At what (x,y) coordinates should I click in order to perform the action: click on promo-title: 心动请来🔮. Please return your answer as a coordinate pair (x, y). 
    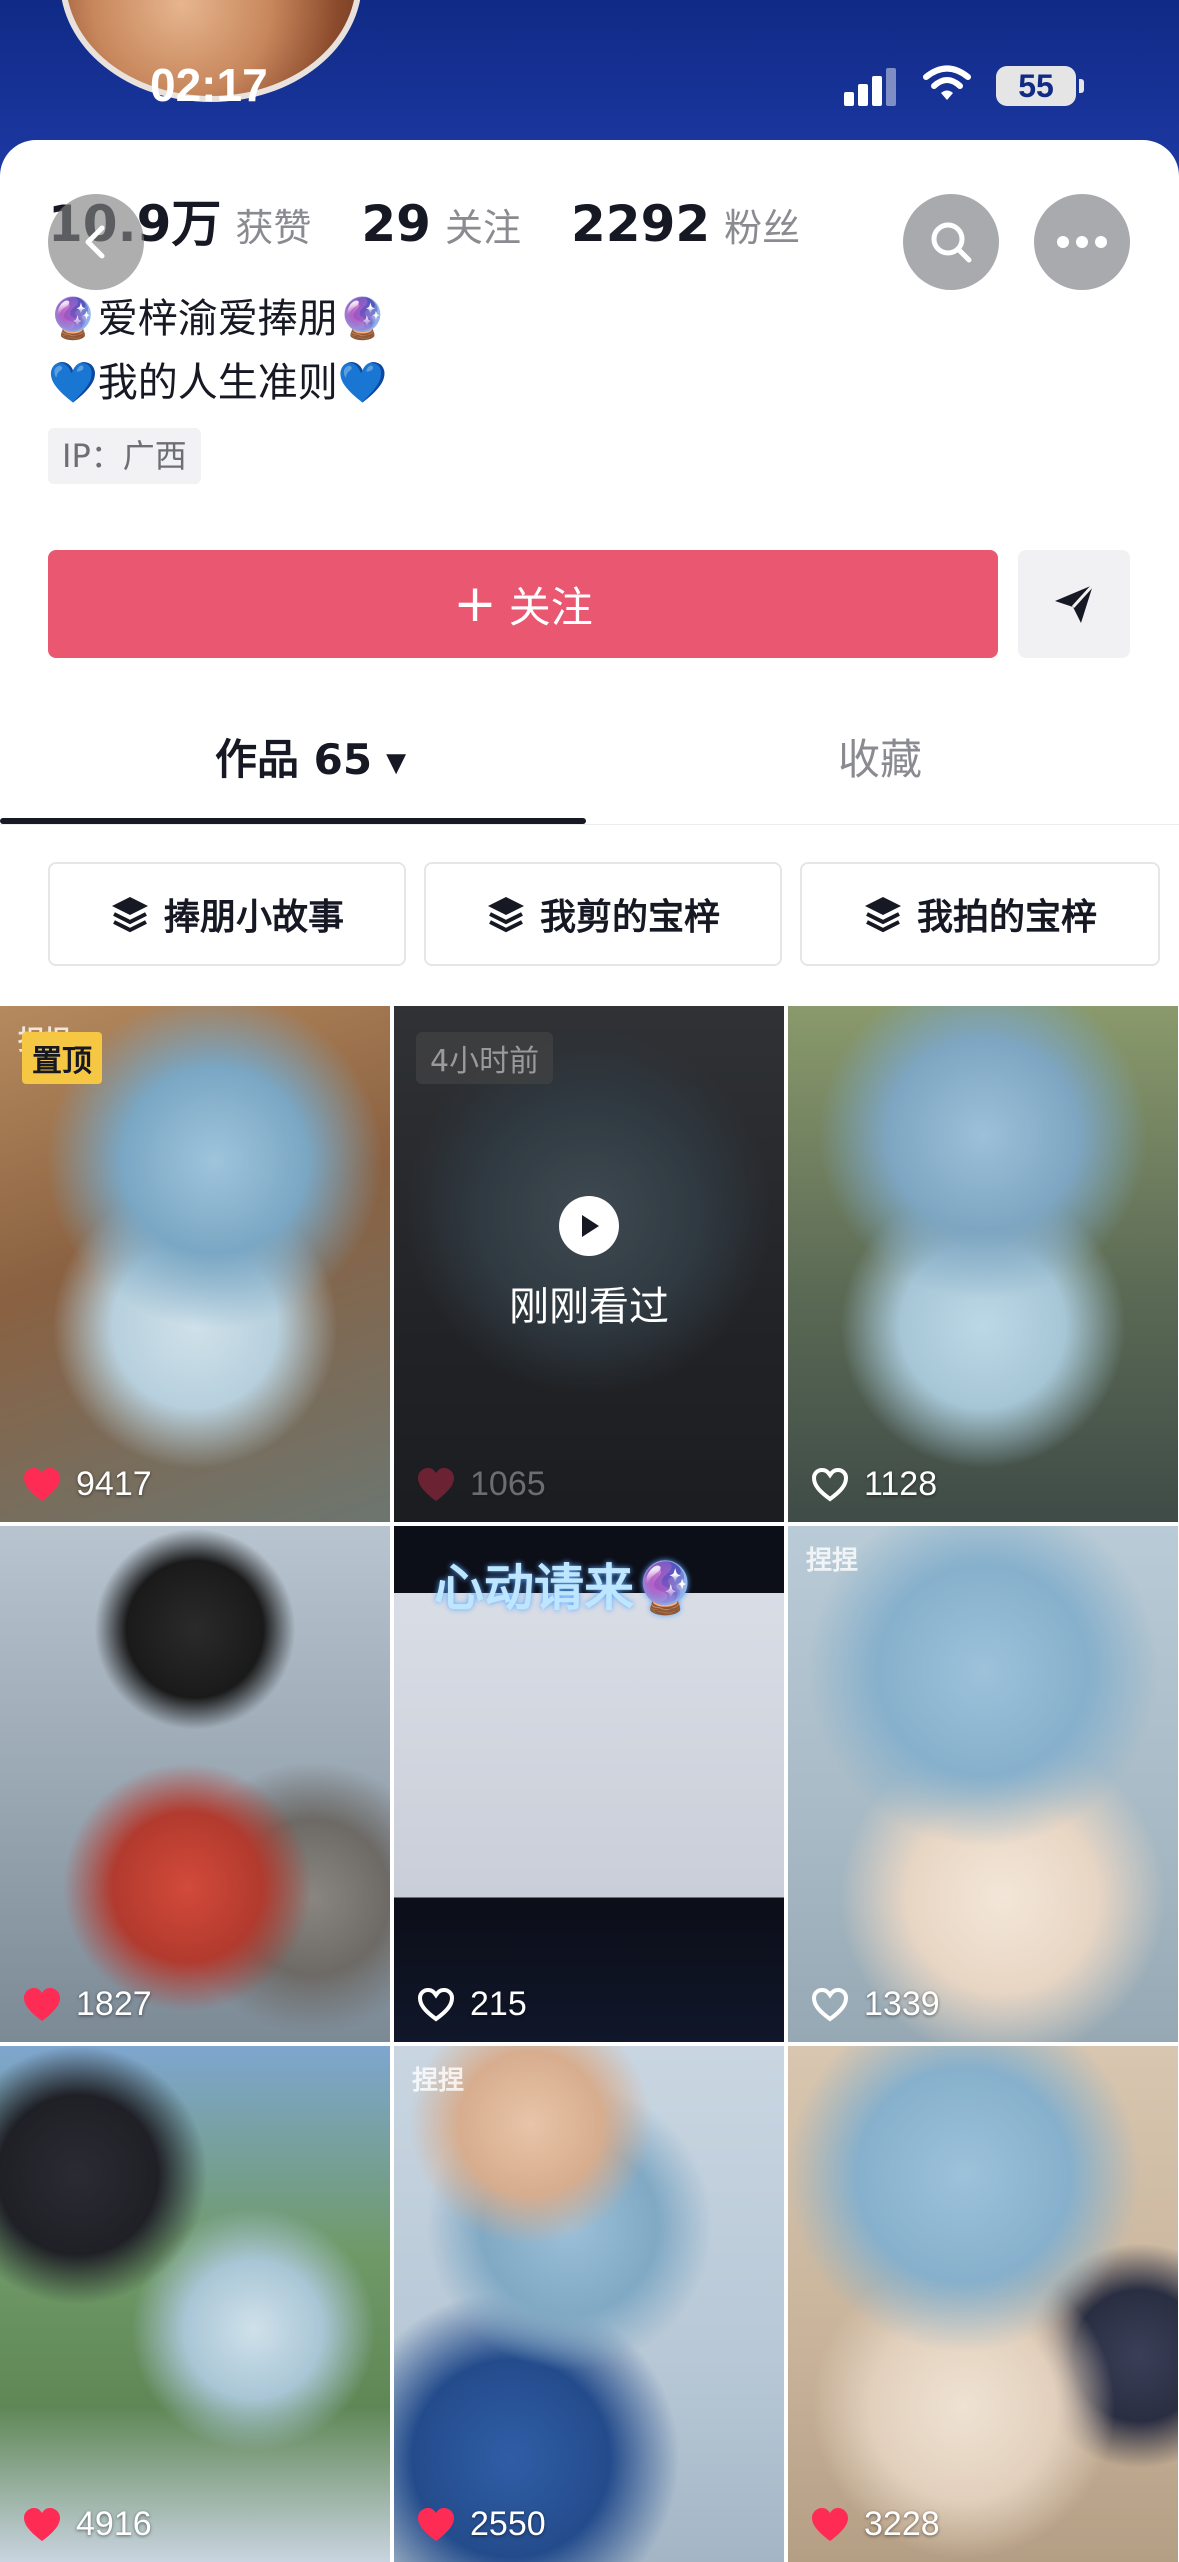
    Looking at the image, I should click on (565, 1588).